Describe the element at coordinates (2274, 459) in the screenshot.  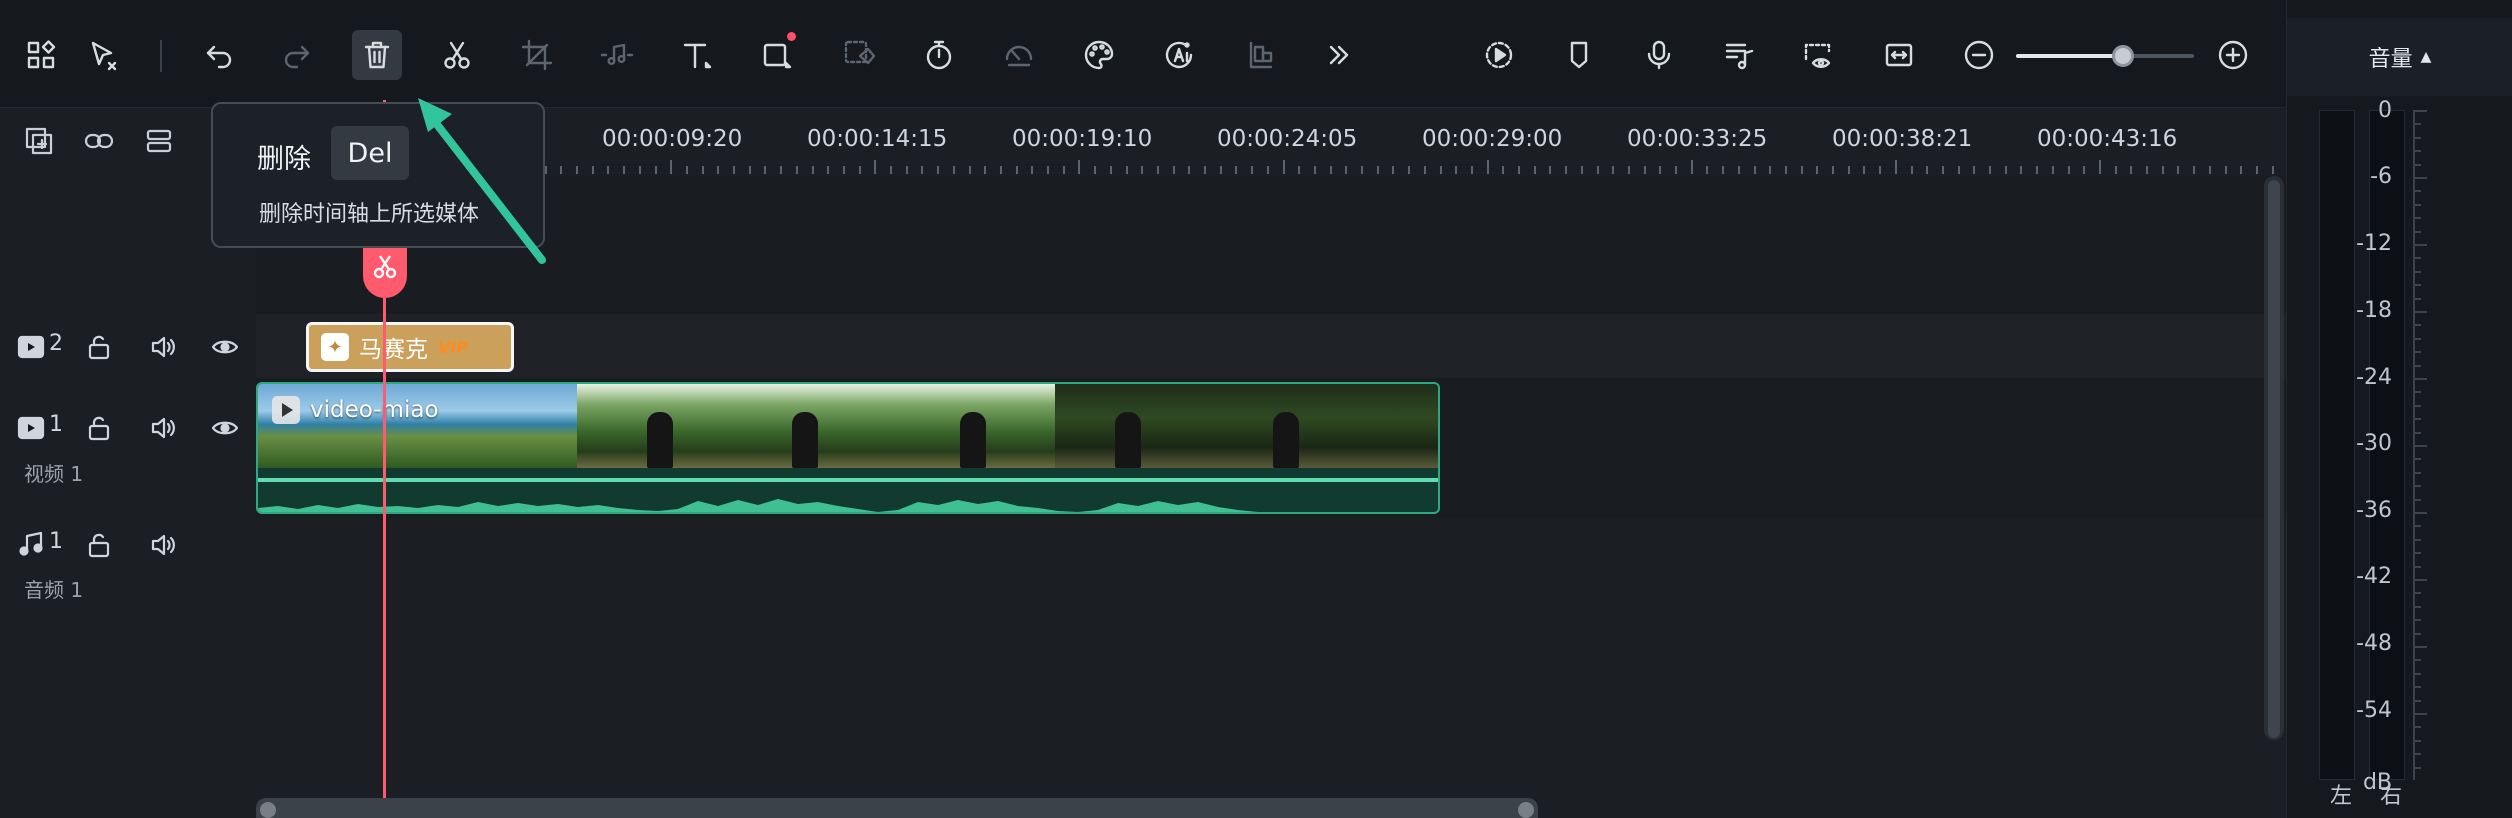
I see `vertical-scroll-thumb` at that location.